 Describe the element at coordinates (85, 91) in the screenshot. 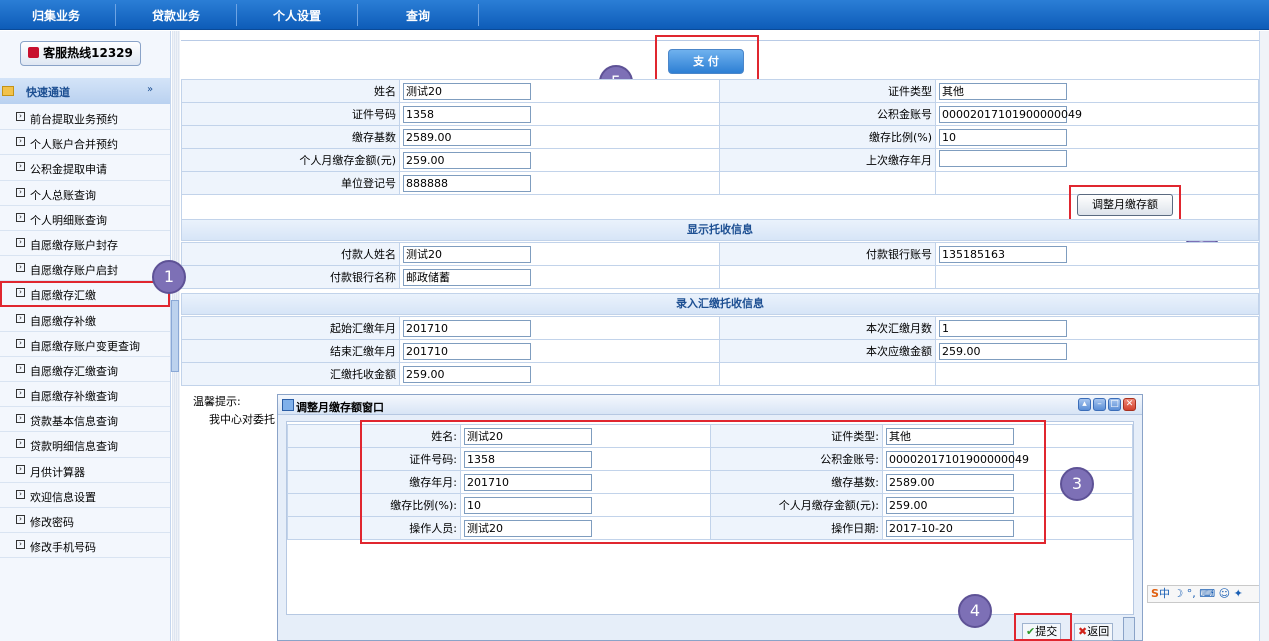

I see `quick-access-header: 快速通道 »` at that location.